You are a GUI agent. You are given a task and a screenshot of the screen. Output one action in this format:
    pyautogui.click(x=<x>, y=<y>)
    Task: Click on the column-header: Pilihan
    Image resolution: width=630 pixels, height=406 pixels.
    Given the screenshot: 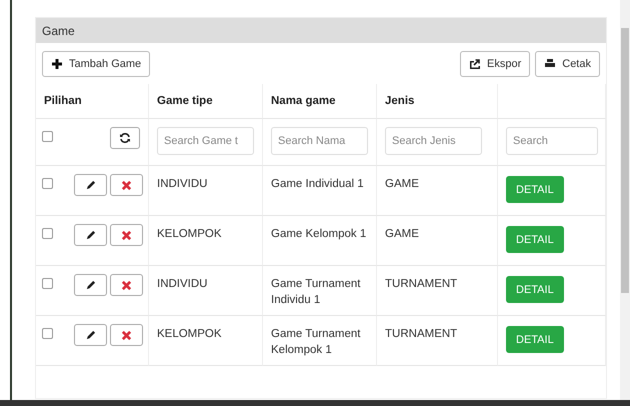 What is the action you would take?
    pyautogui.click(x=63, y=101)
    